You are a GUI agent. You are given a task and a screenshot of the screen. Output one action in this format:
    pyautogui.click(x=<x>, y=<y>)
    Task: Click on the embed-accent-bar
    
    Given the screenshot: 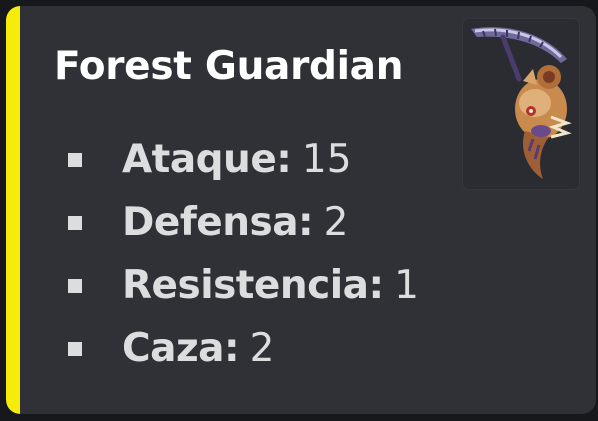 What is the action you would take?
    pyautogui.click(x=13, y=210)
    